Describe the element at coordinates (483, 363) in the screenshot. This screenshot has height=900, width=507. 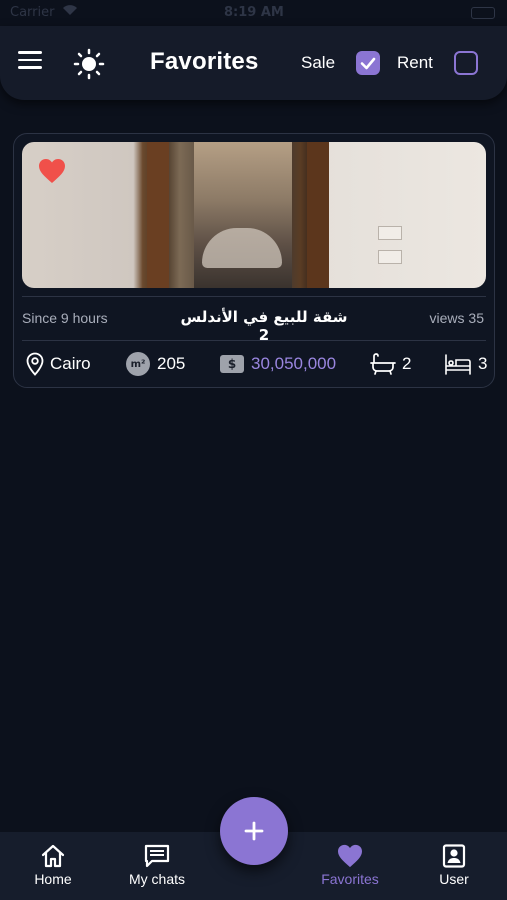
I see `bedrooms-value: 3` at that location.